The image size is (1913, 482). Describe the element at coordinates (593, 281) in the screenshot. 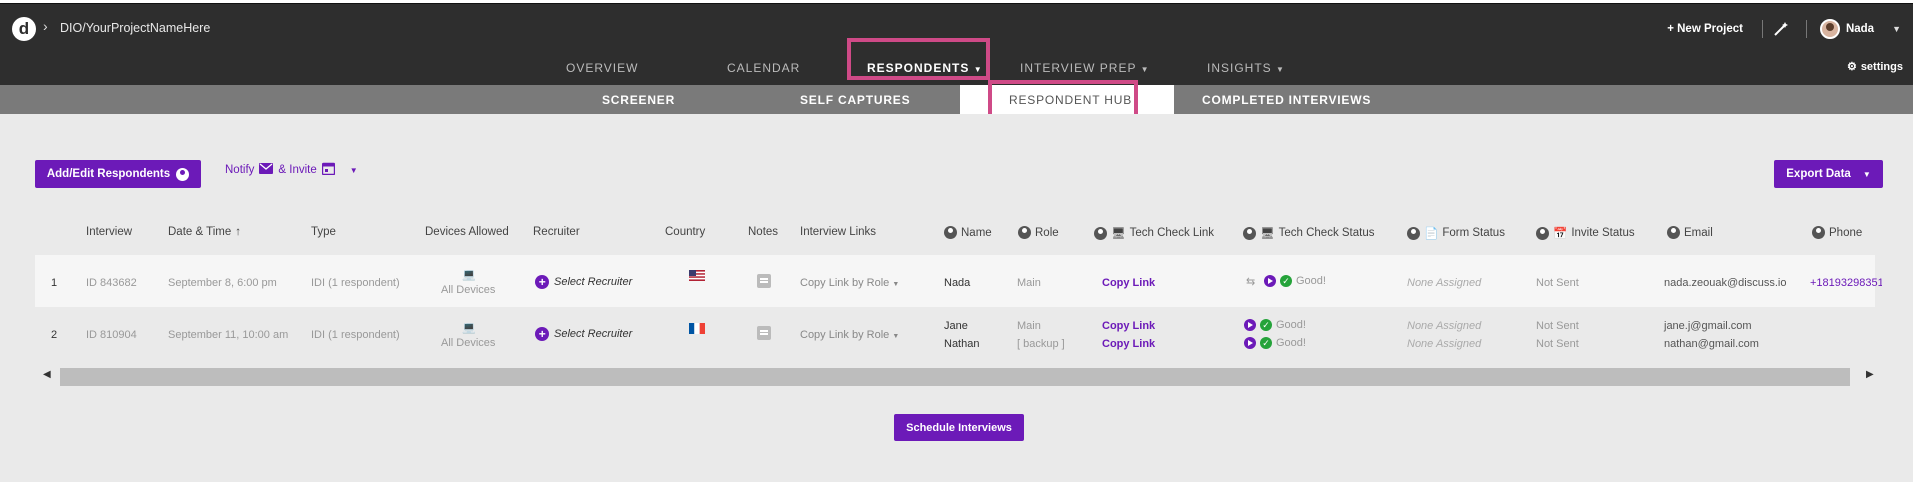

I see `select-recruiter-label: Select Recruiter` at that location.